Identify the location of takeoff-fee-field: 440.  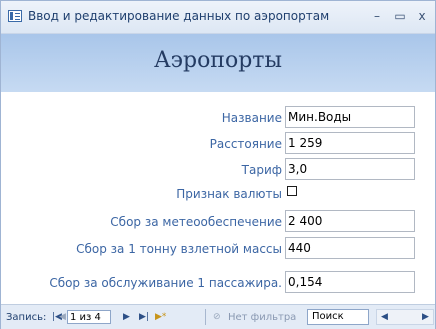
(350, 248).